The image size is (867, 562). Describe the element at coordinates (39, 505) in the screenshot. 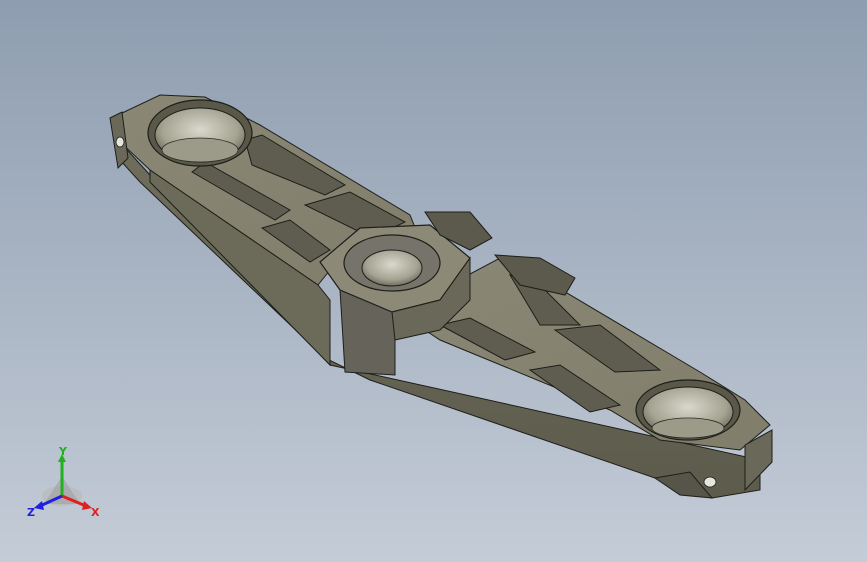

I see `z-axis-arrow` at that location.